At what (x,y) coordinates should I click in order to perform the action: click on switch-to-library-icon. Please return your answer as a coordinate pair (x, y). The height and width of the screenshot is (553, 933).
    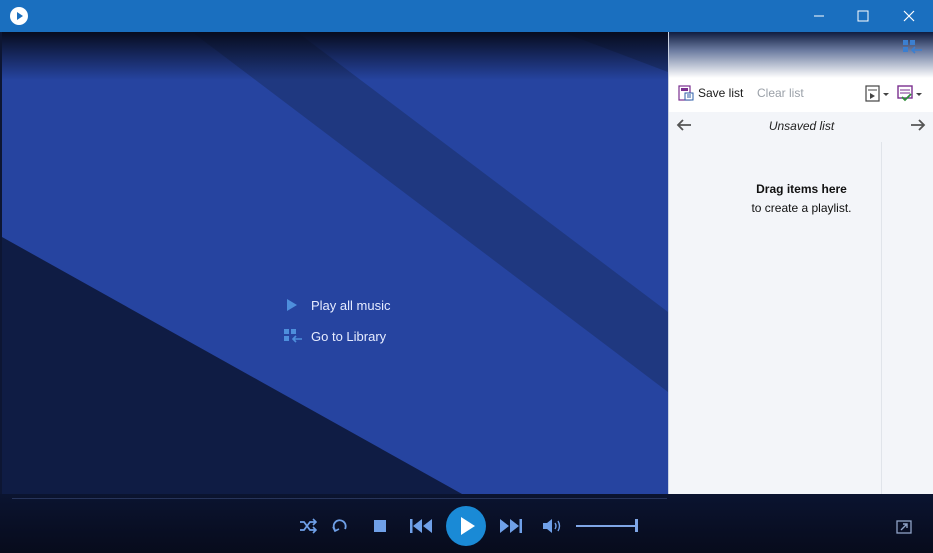
    Looking at the image, I should click on (913, 48).